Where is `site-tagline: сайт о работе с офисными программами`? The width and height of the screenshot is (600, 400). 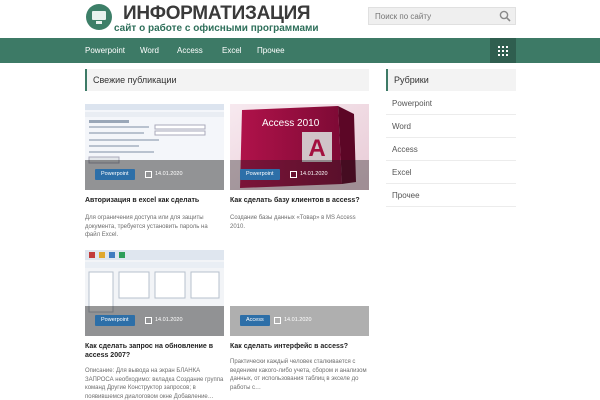
site-tagline: сайт о работе с офисными программами is located at coordinates (216, 28).